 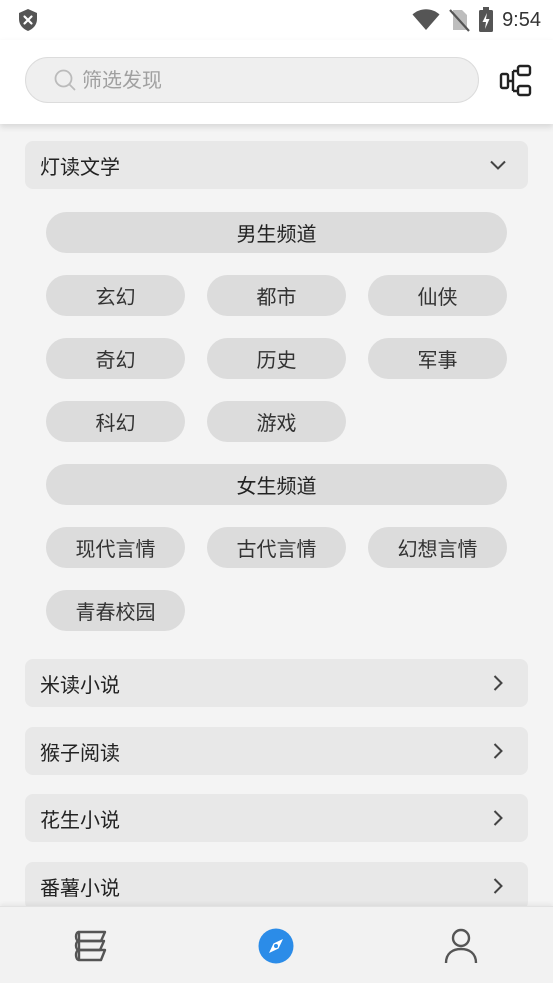 What do you see at coordinates (276, 751) in the screenshot?
I see `section-header-houzi: 猴子阅读` at bounding box center [276, 751].